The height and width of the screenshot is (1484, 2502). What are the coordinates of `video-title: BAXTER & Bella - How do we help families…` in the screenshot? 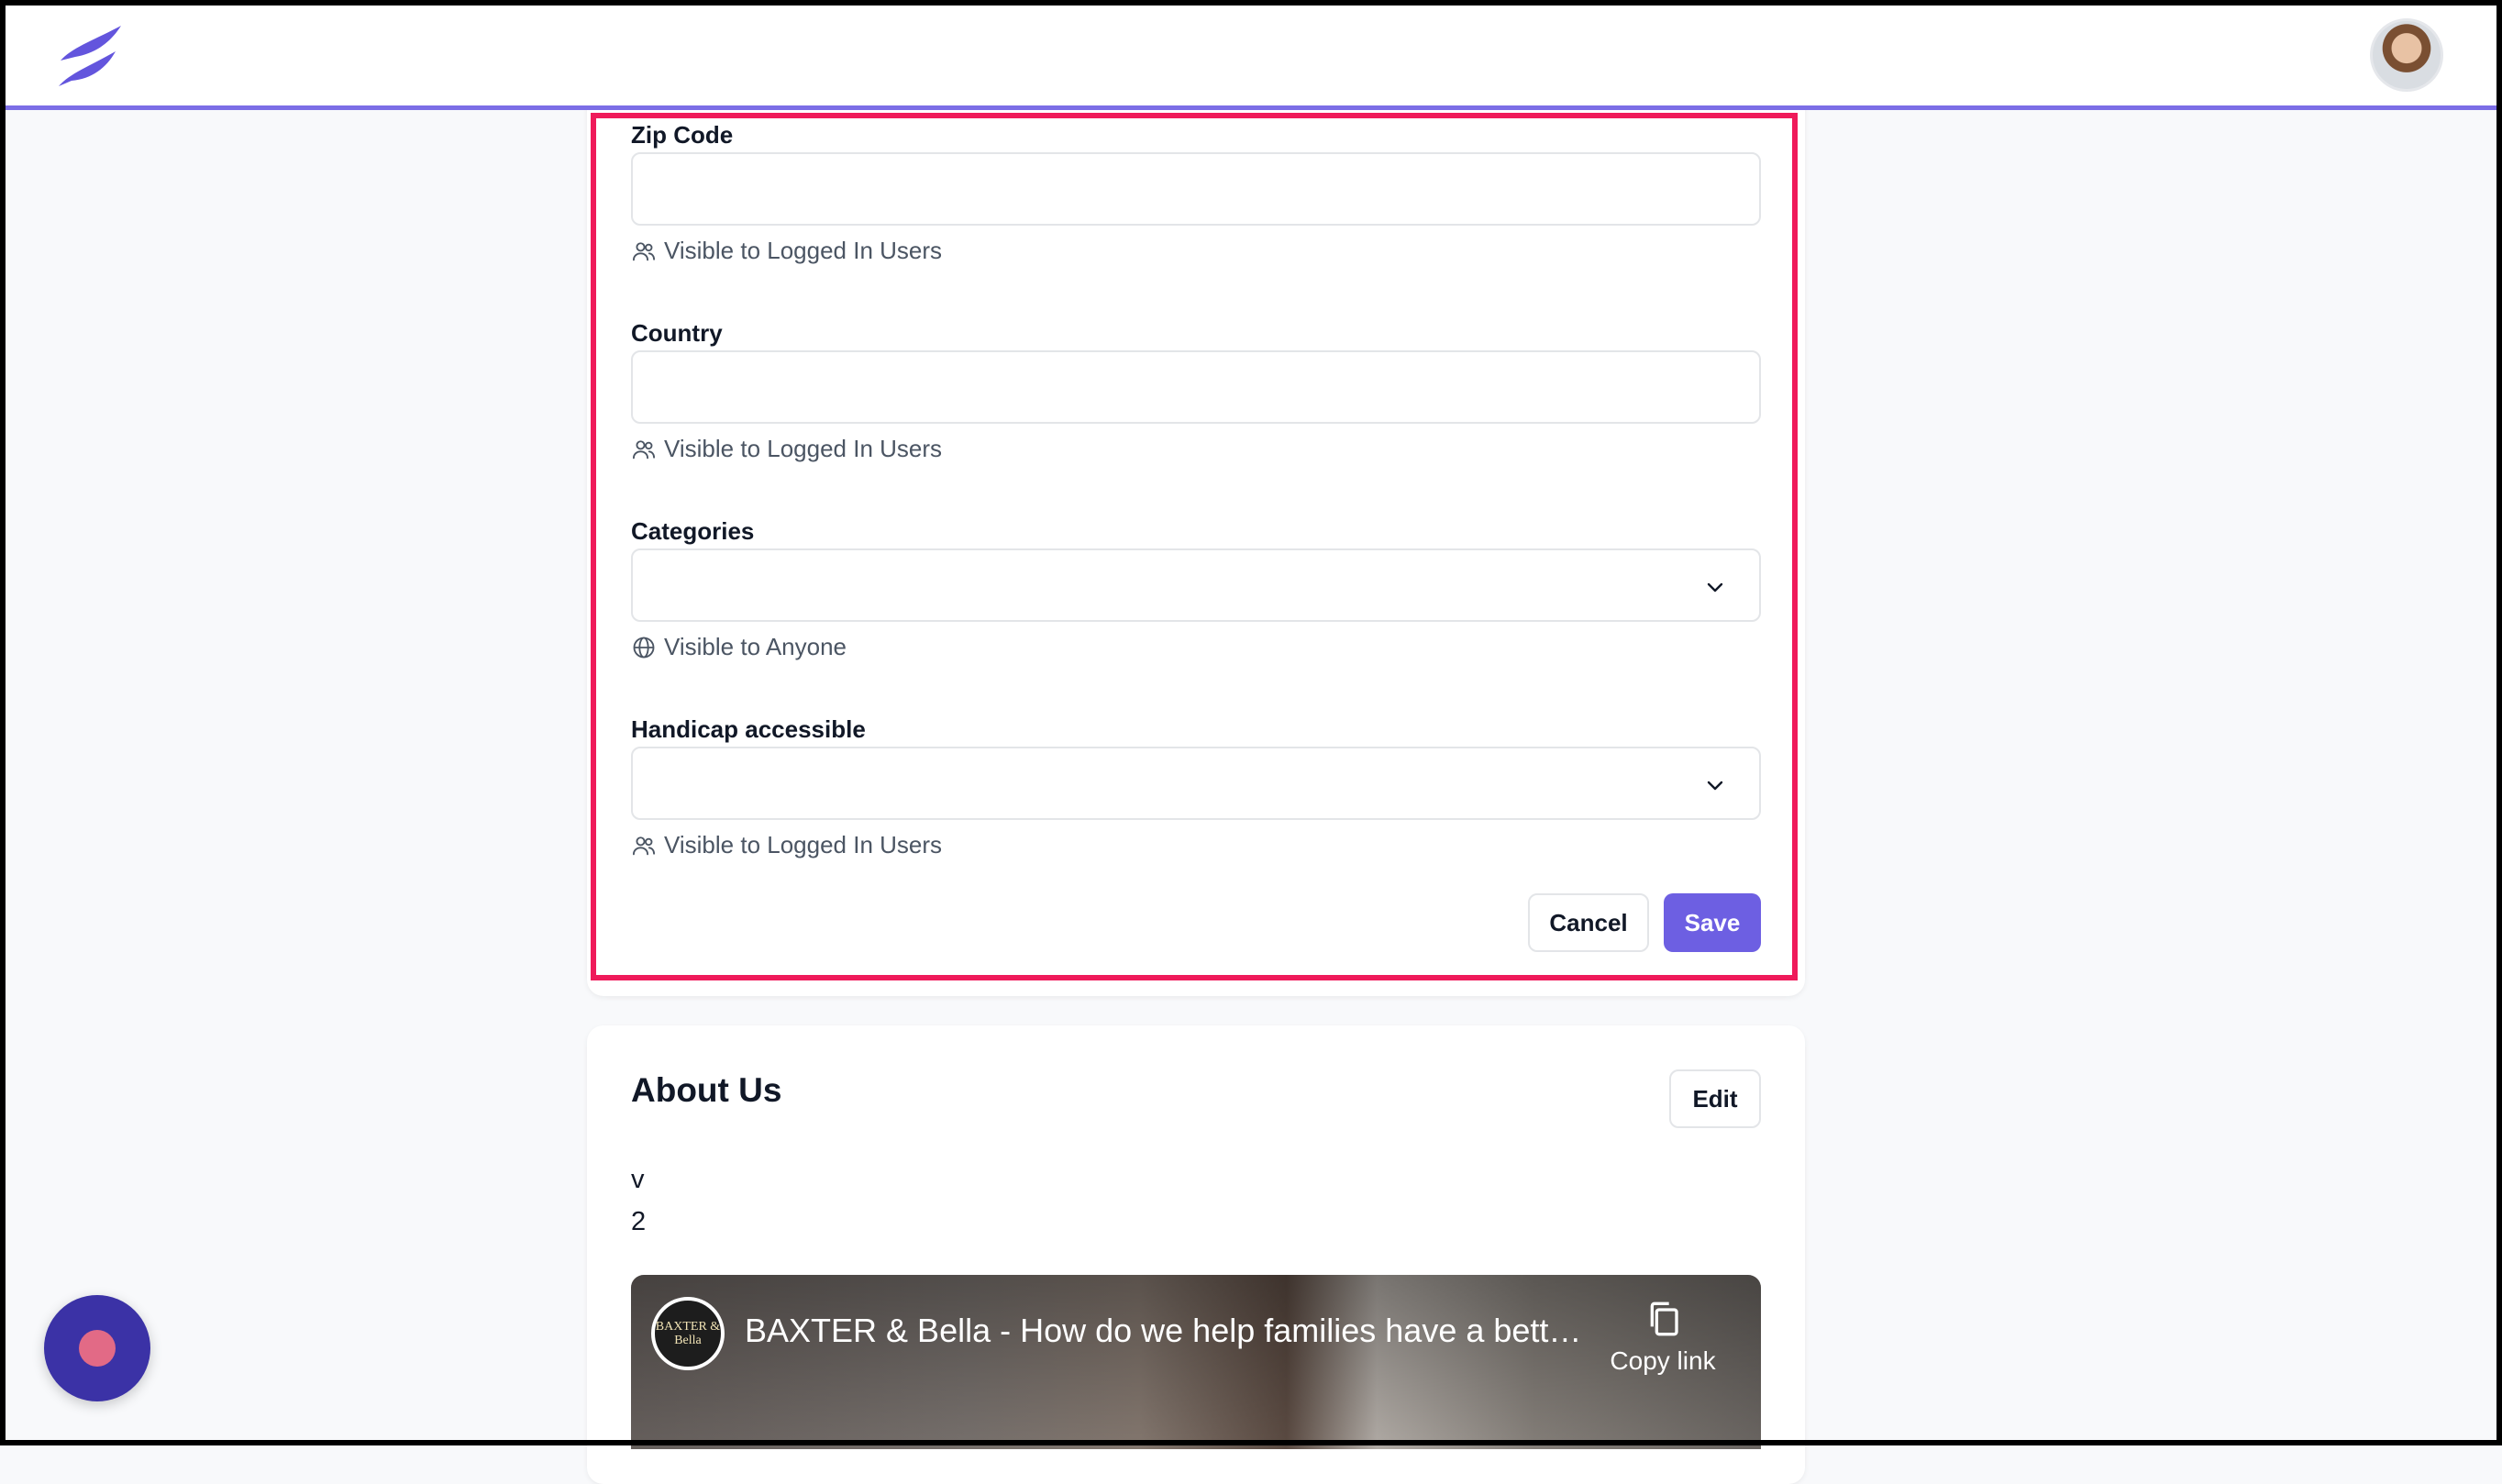 It's located at (1167, 1331).